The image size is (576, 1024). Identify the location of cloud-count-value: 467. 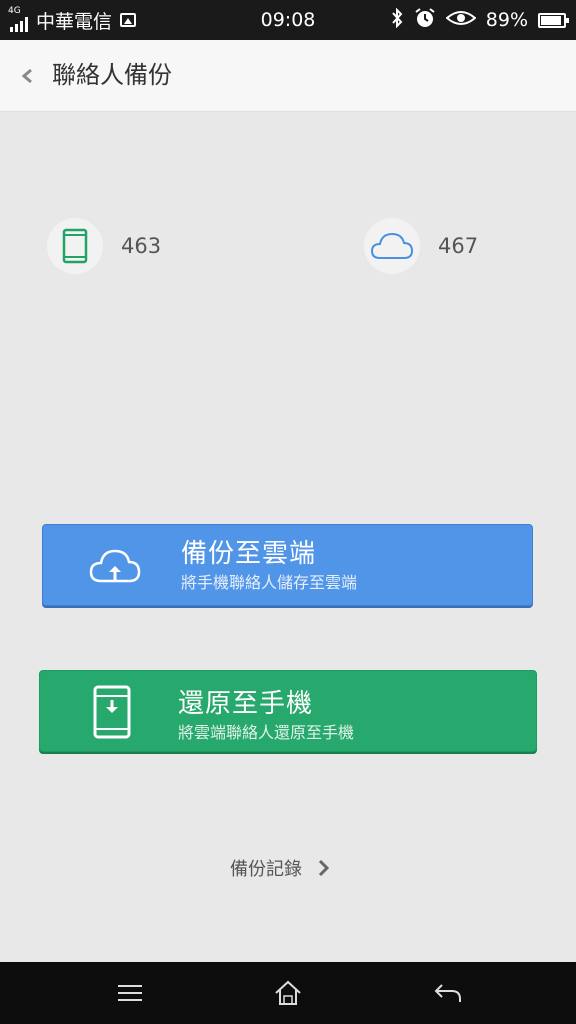
(458, 246).